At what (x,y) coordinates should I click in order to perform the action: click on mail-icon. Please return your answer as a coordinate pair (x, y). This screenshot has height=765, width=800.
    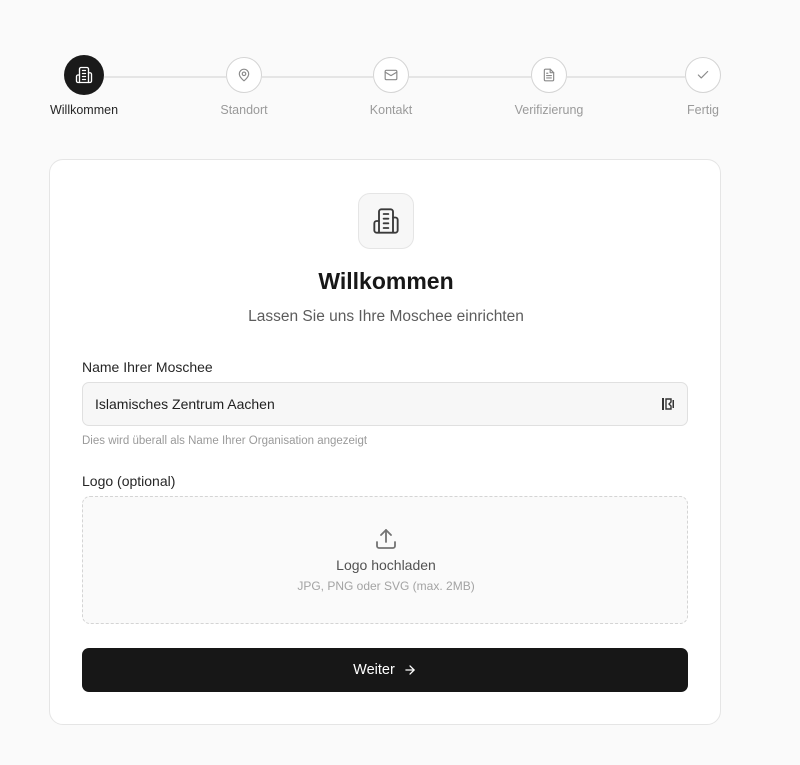
    Looking at the image, I should click on (391, 75).